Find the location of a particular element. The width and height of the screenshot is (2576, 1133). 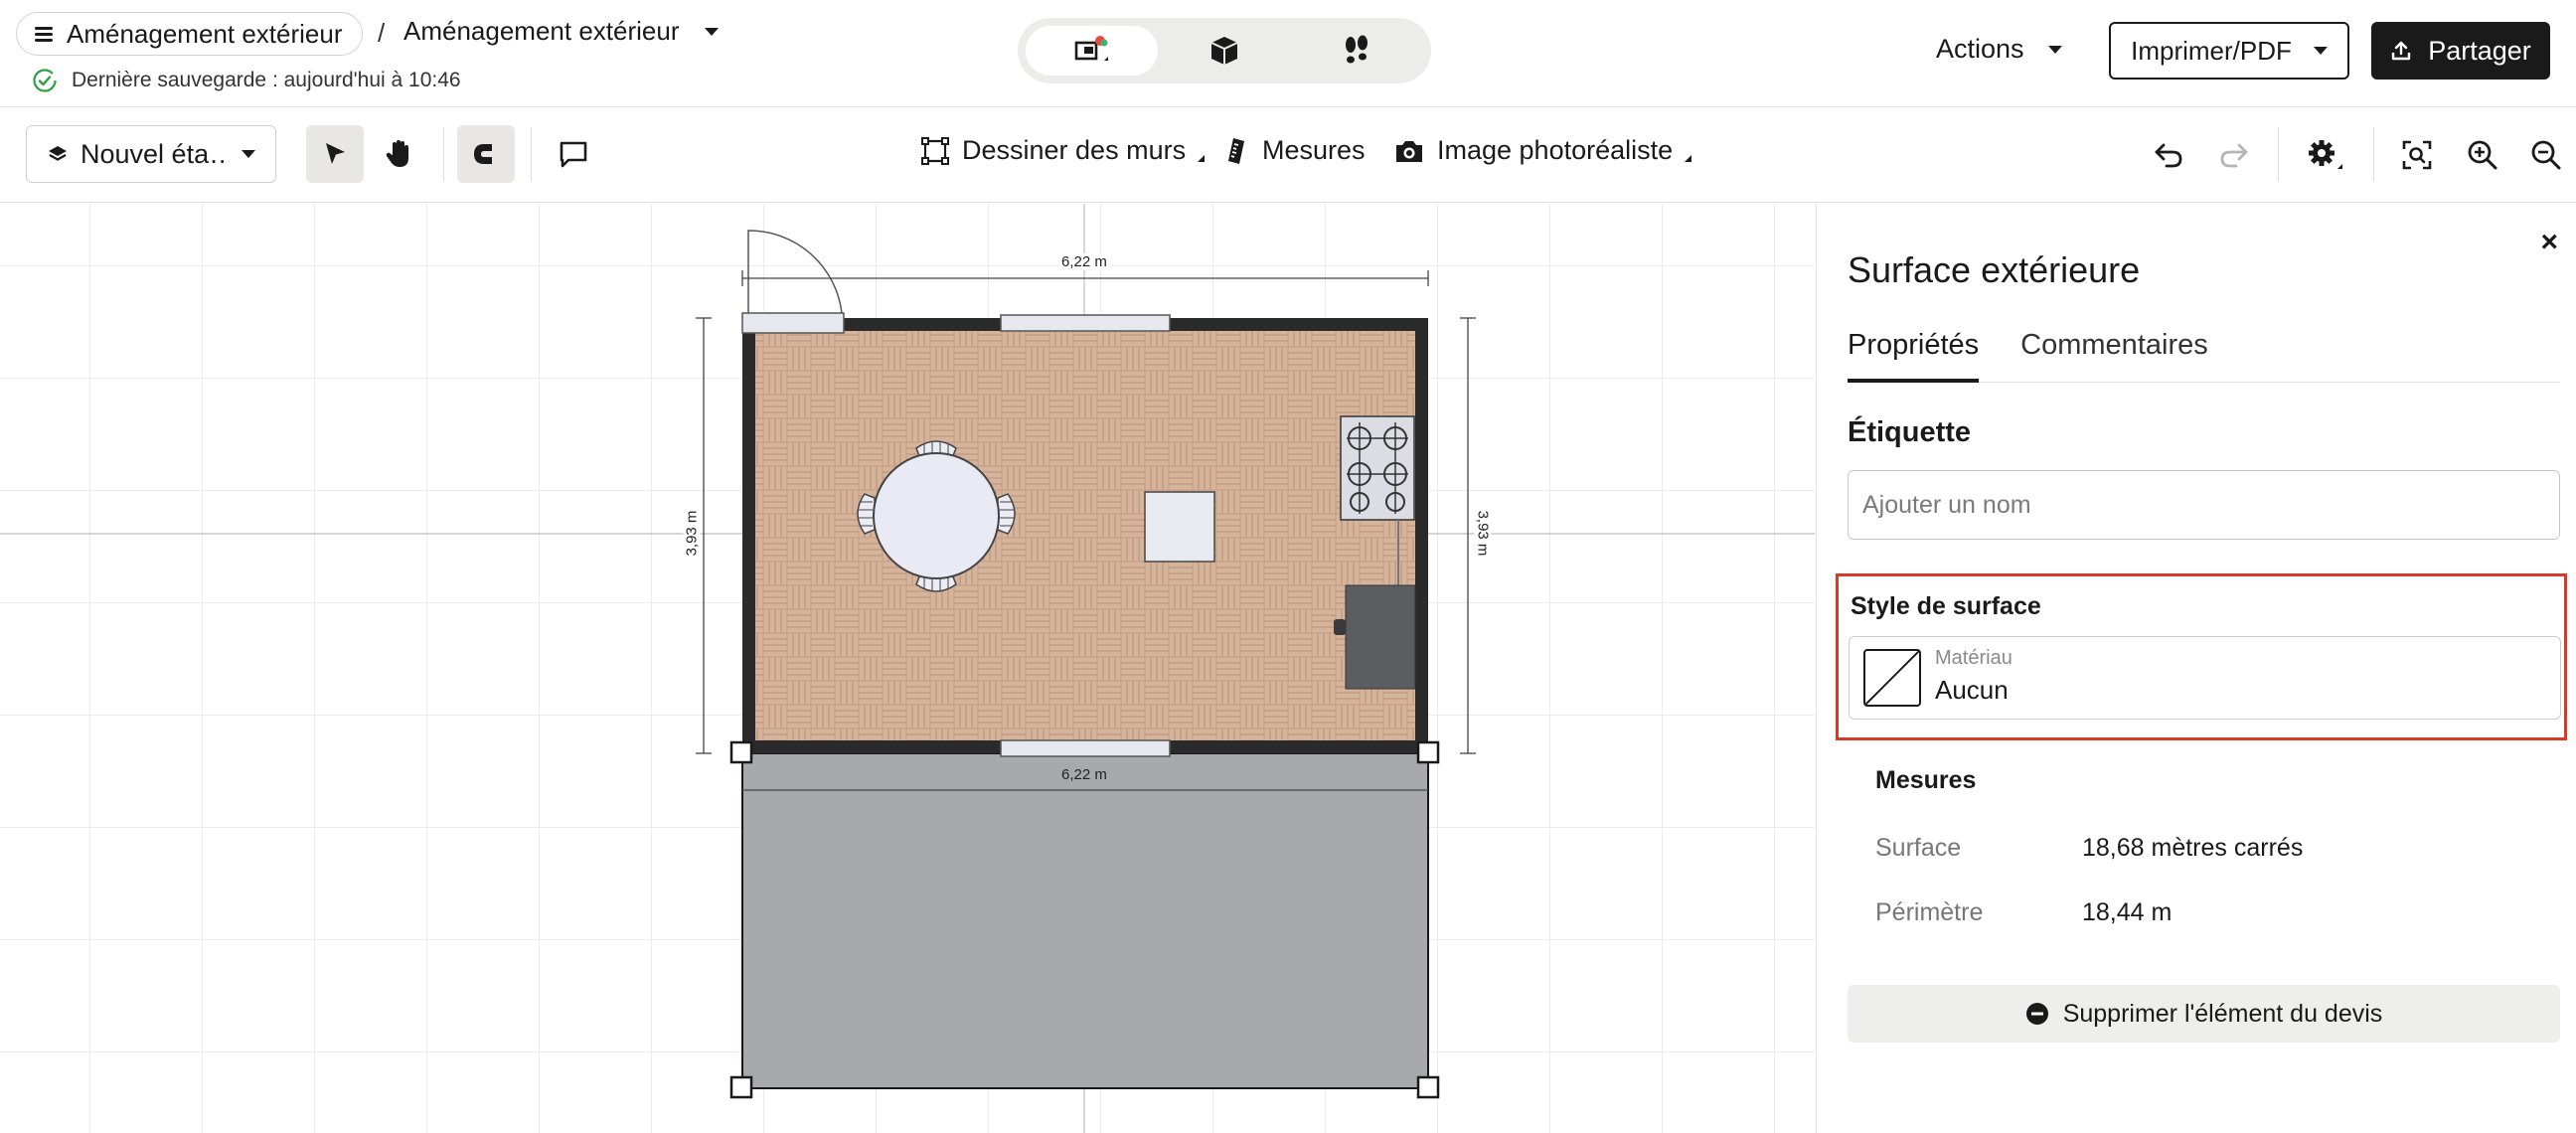

remove-label: Supprimer l'élément du devis is located at coordinates (2222, 1013).